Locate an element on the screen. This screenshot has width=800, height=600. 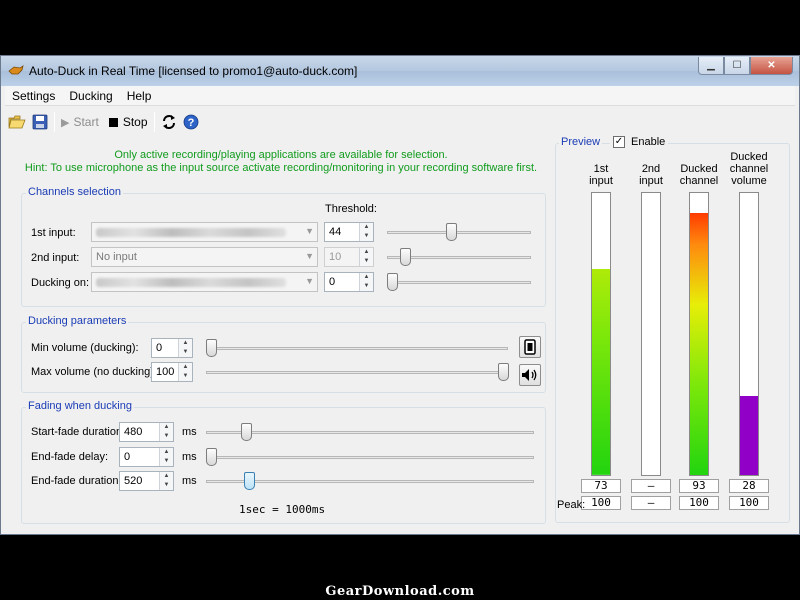
meter-label: Ducked channel volume is located at coordinates (749, 169).